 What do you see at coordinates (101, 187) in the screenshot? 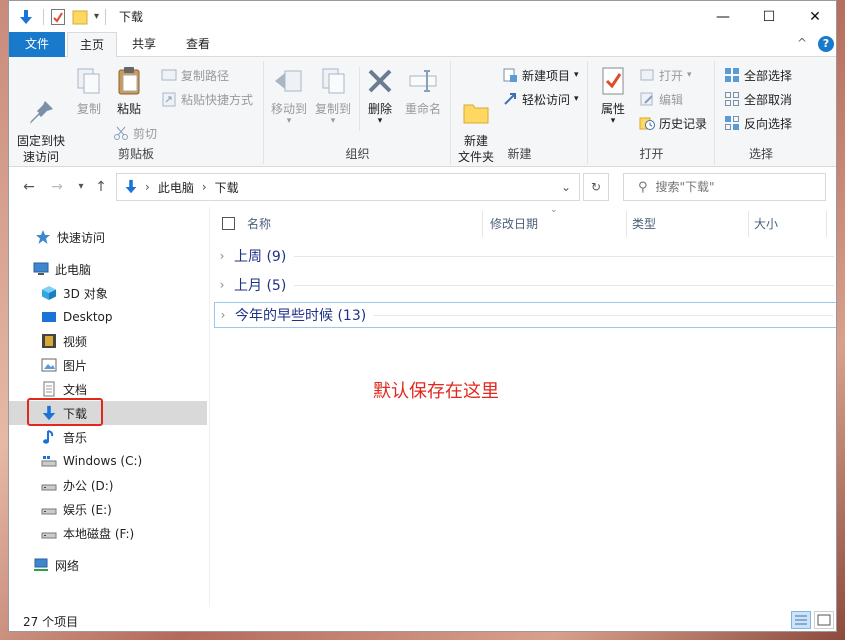
I see `up-arrow-icon: ↑` at bounding box center [101, 187].